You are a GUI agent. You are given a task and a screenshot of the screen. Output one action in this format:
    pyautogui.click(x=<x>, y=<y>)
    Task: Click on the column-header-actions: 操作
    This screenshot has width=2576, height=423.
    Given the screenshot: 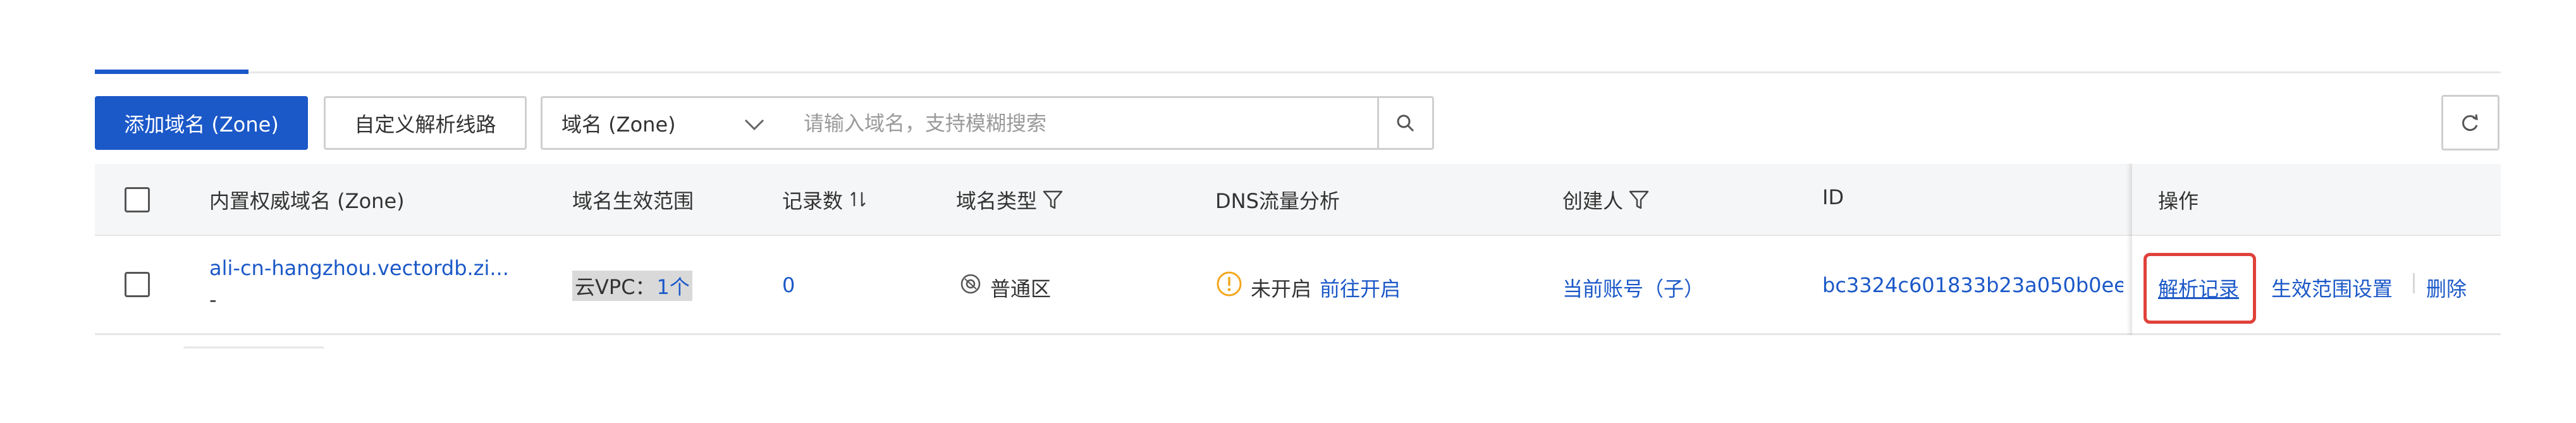 What is the action you would take?
    pyautogui.click(x=2178, y=201)
    